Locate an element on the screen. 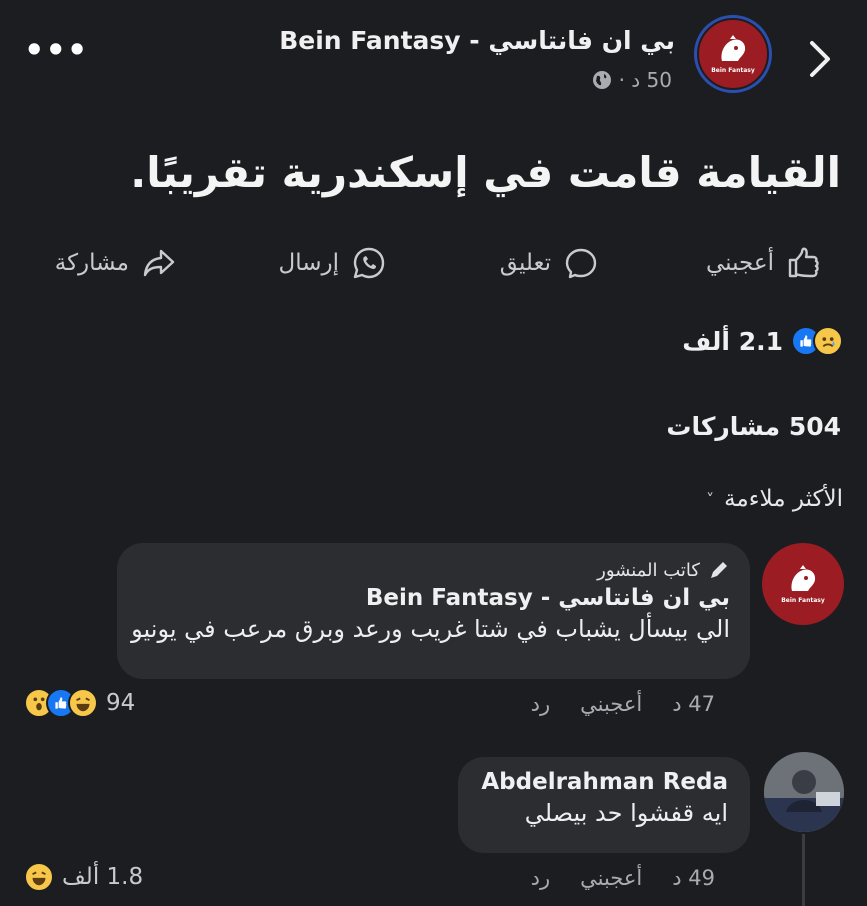 This screenshot has height=906, width=867. comment-text: ايه قفشوا حد بيصلي is located at coordinates (626, 813).